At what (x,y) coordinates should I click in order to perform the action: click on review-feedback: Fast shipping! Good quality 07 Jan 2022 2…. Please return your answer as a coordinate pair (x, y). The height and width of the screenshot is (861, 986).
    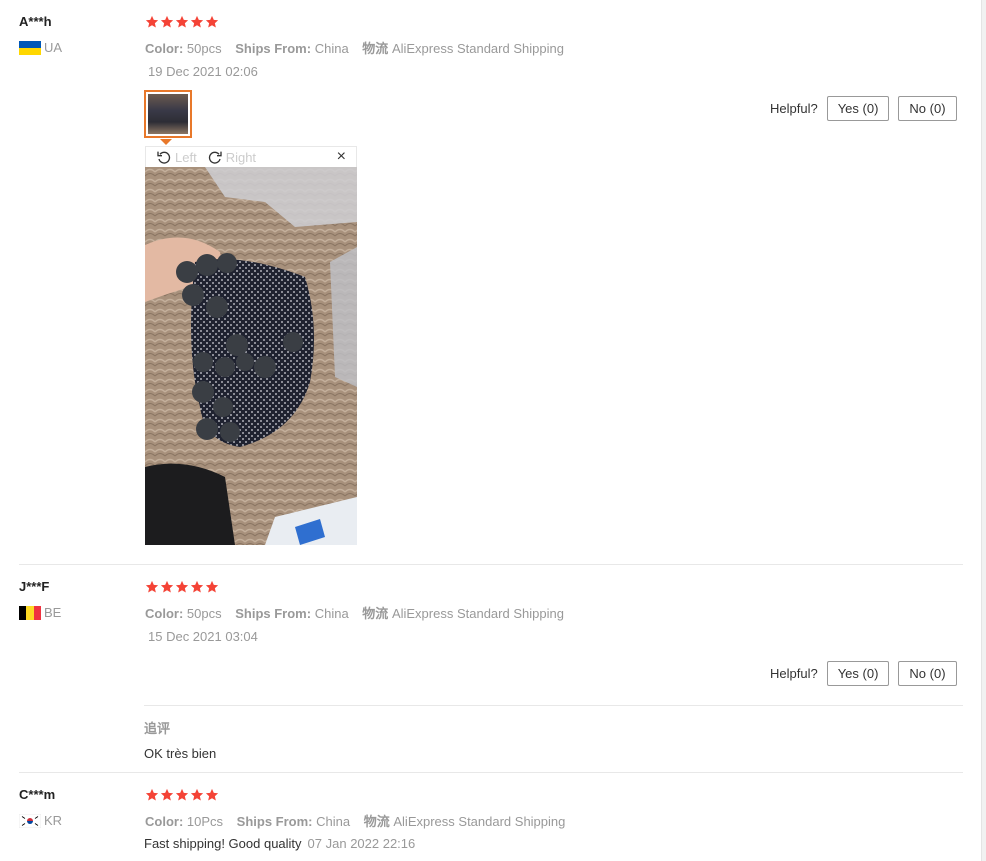
    Looking at the image, I should click on (279, 843).